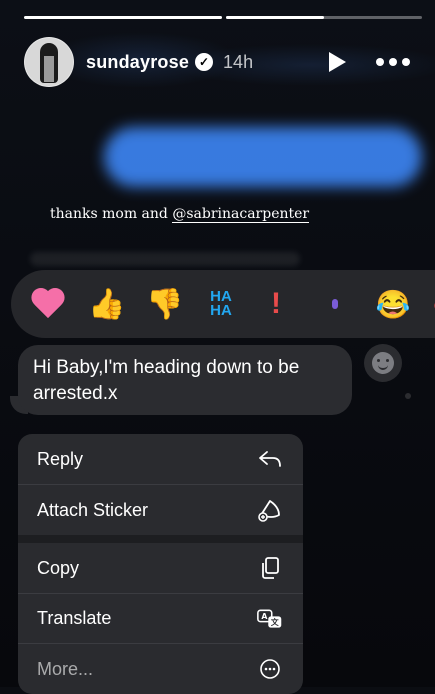 Image resolution: width=435 pixels, height=694 pixels. Describe the element at coordinates (408, 396) in the screenshot. I see `bubble-dot` at that location.